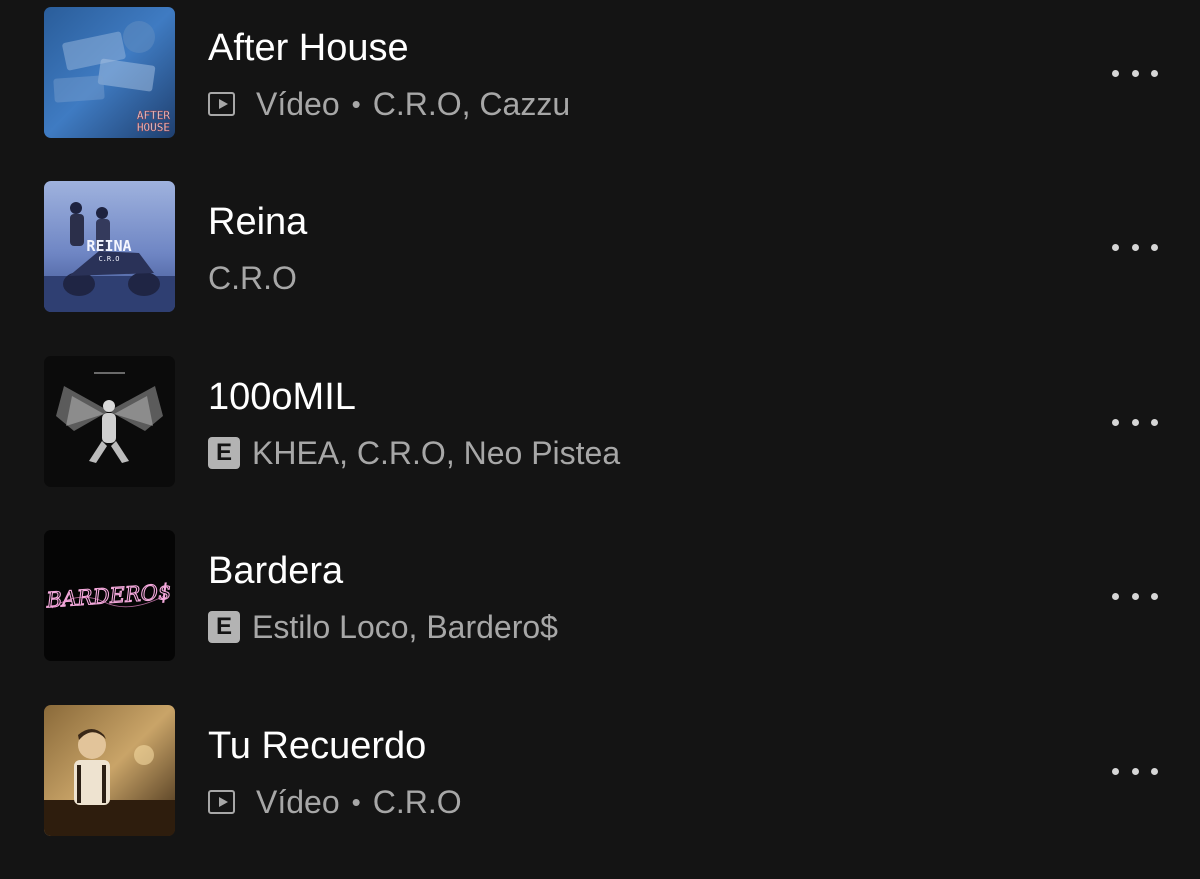 Image resolution: width=1200 pixels, height=879 pixels. Describe the element at coordinates (308, 48) in the screenshot. I see `track-title: After House` at that location.